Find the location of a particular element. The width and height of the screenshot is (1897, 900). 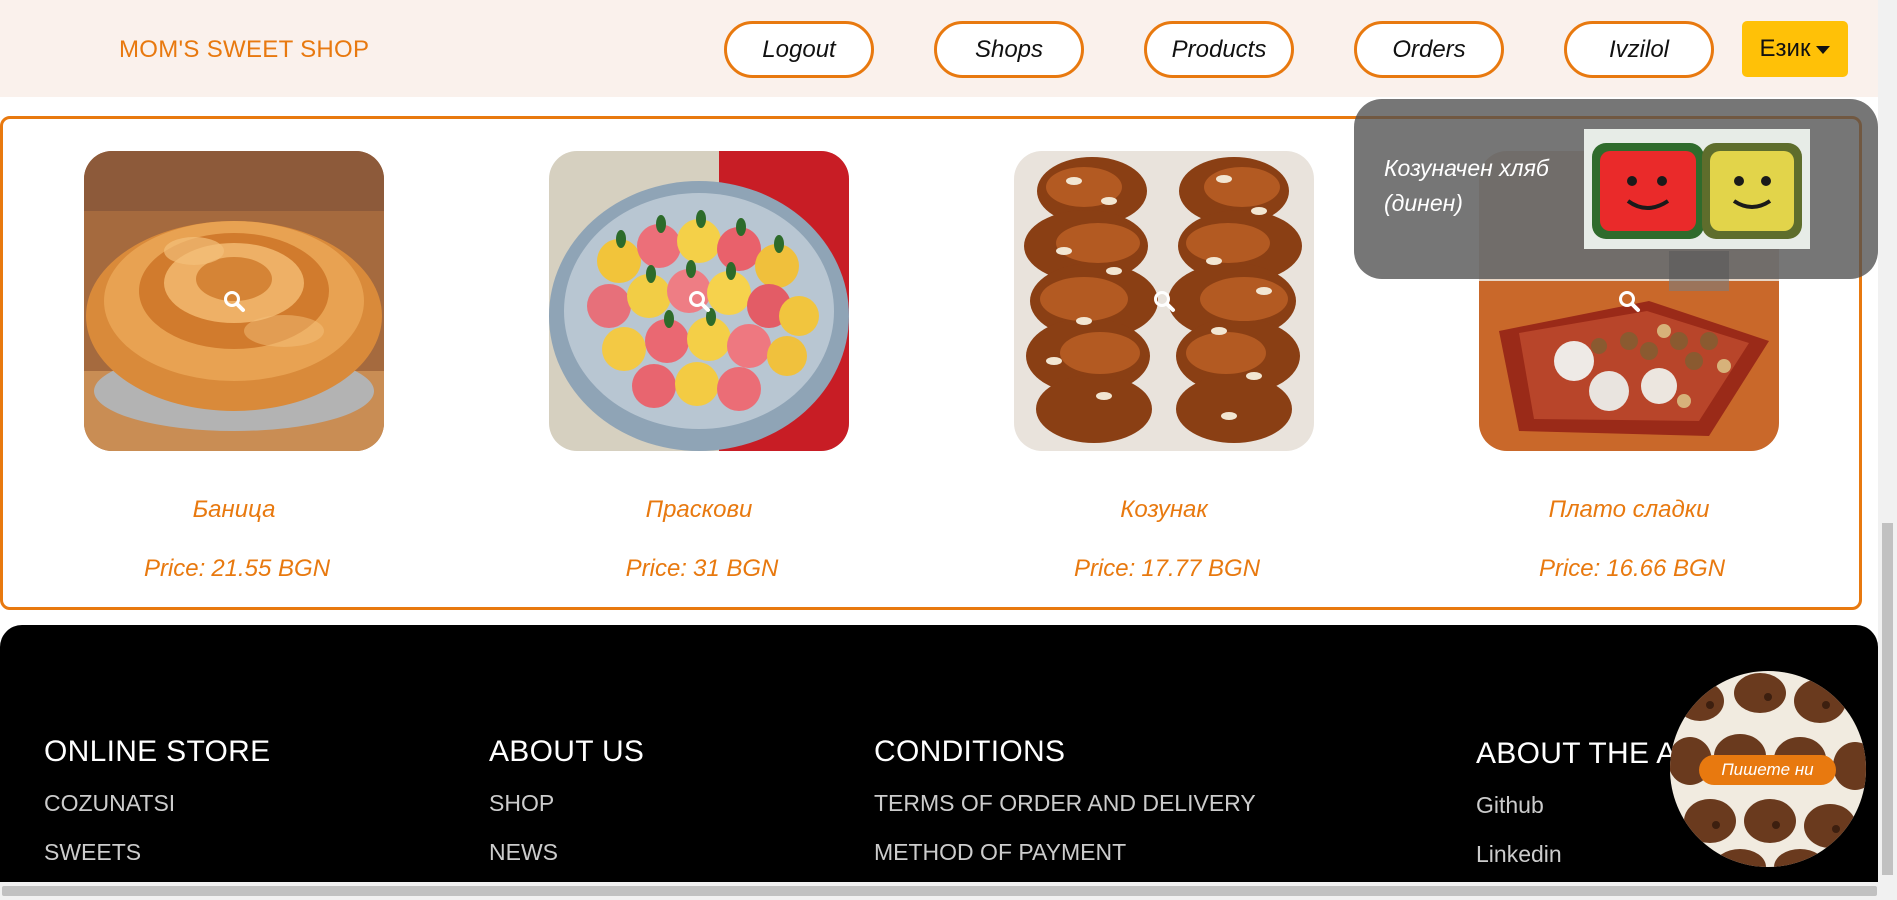

footer-online-store: ONLINE STORE COZUNATSI SWEETS is located at coordinates (157, 800).